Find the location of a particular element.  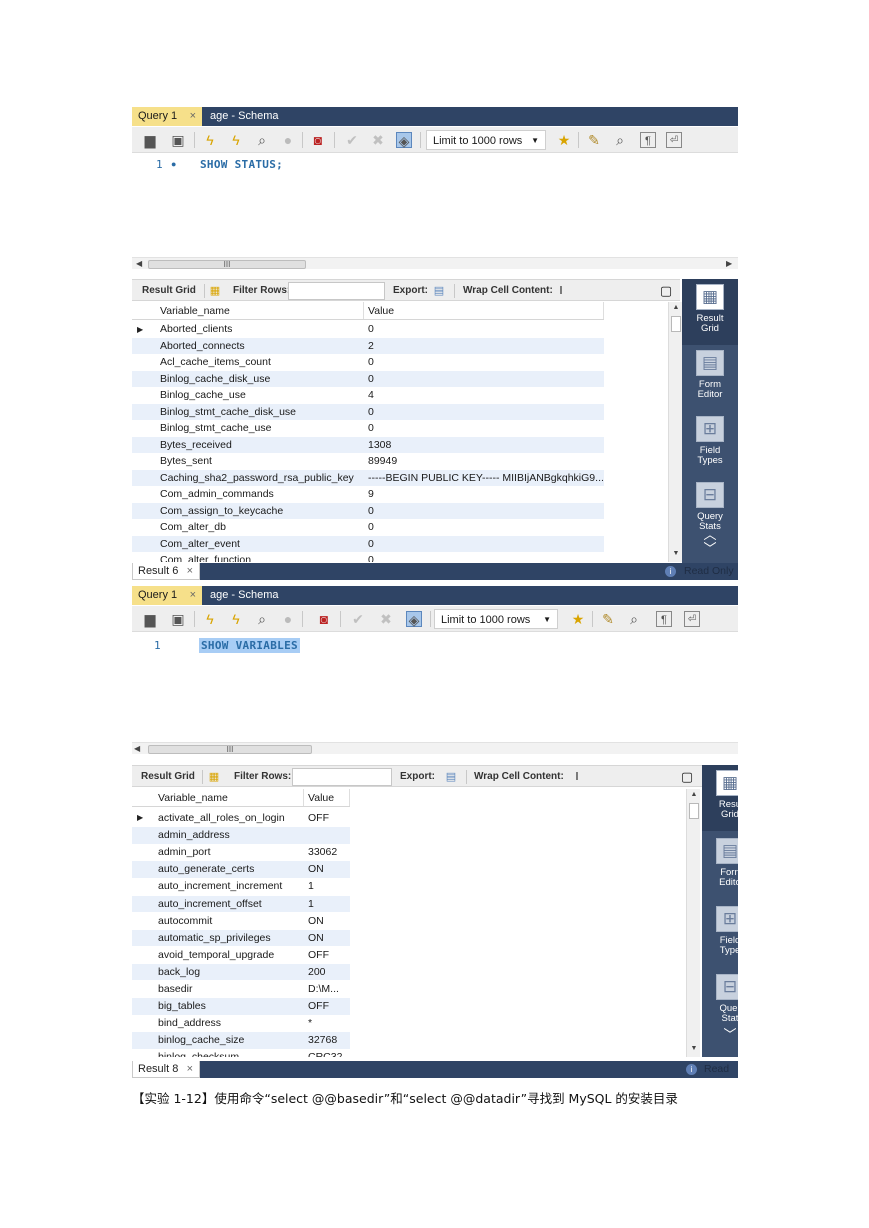

toggle-panel-icon: ▢ is located at coordinates (666, 291).